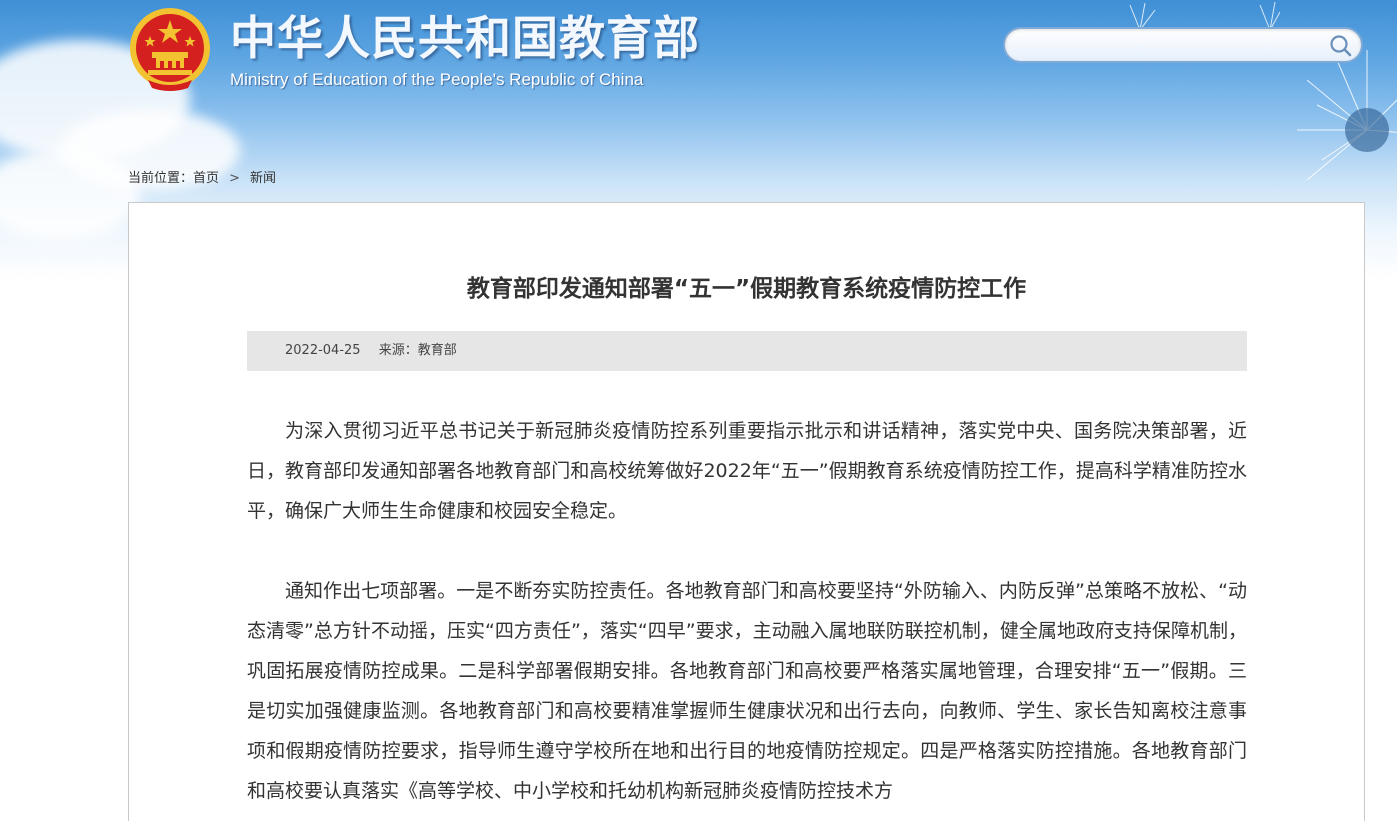  What do you see at coordinates (1341, 46) in the screenshot?
I see `search-icon` at bounding box center [1341, 46].